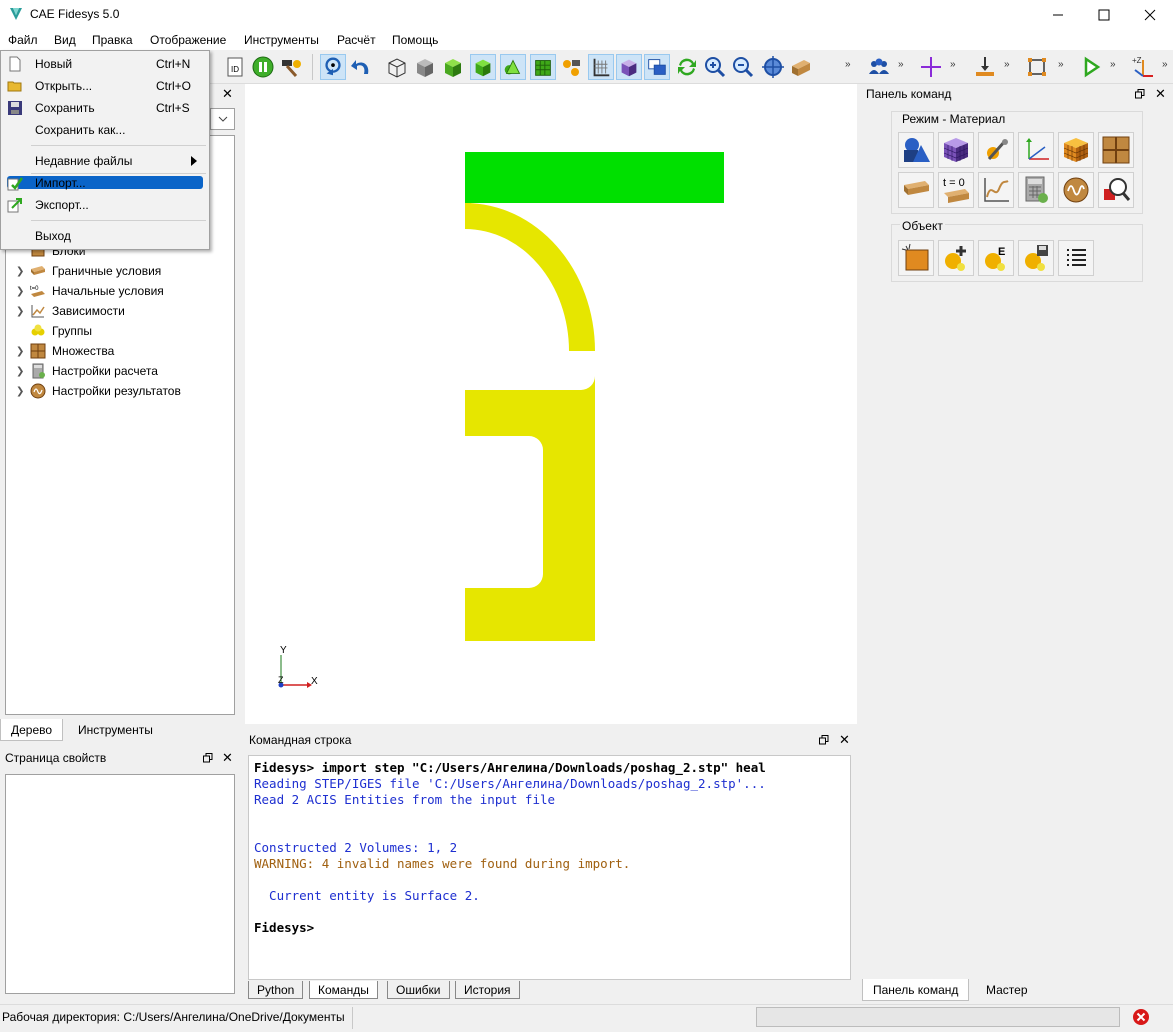  What do you see at coordinates (397, 67) in the screenshot?
I see `wireframe-cube-icon` at bounding box center [397, 67].